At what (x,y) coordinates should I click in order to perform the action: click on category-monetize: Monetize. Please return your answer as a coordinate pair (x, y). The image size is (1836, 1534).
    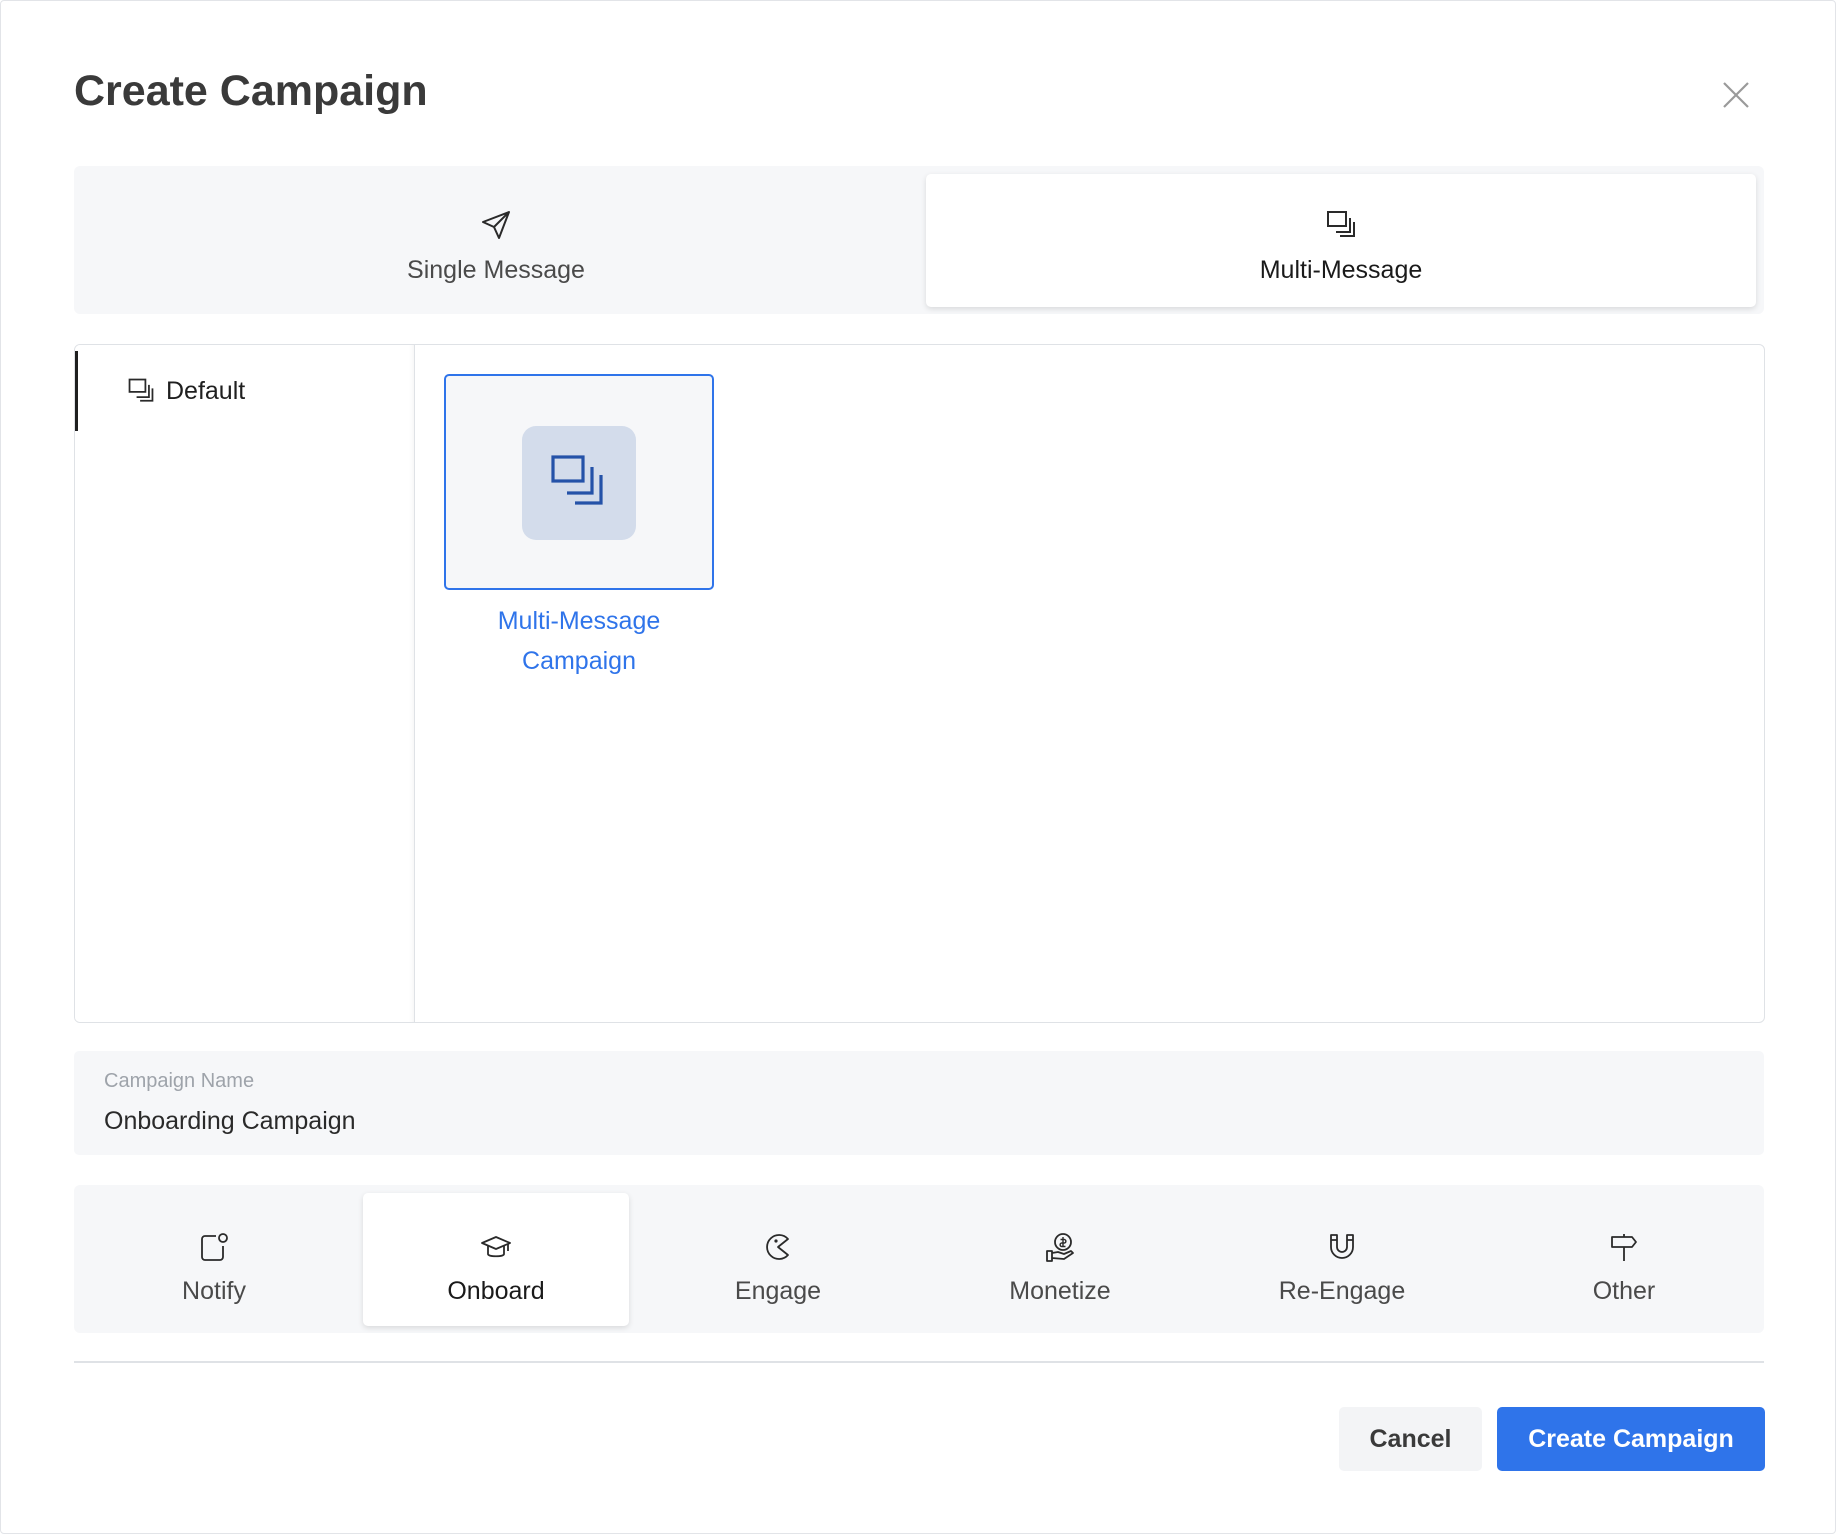
    Looking at the image, I should click on (1060, 1259).